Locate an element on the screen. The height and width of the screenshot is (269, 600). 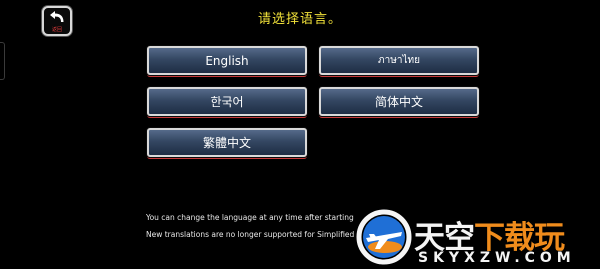
language-label: English is located at coordinates (227, 60).